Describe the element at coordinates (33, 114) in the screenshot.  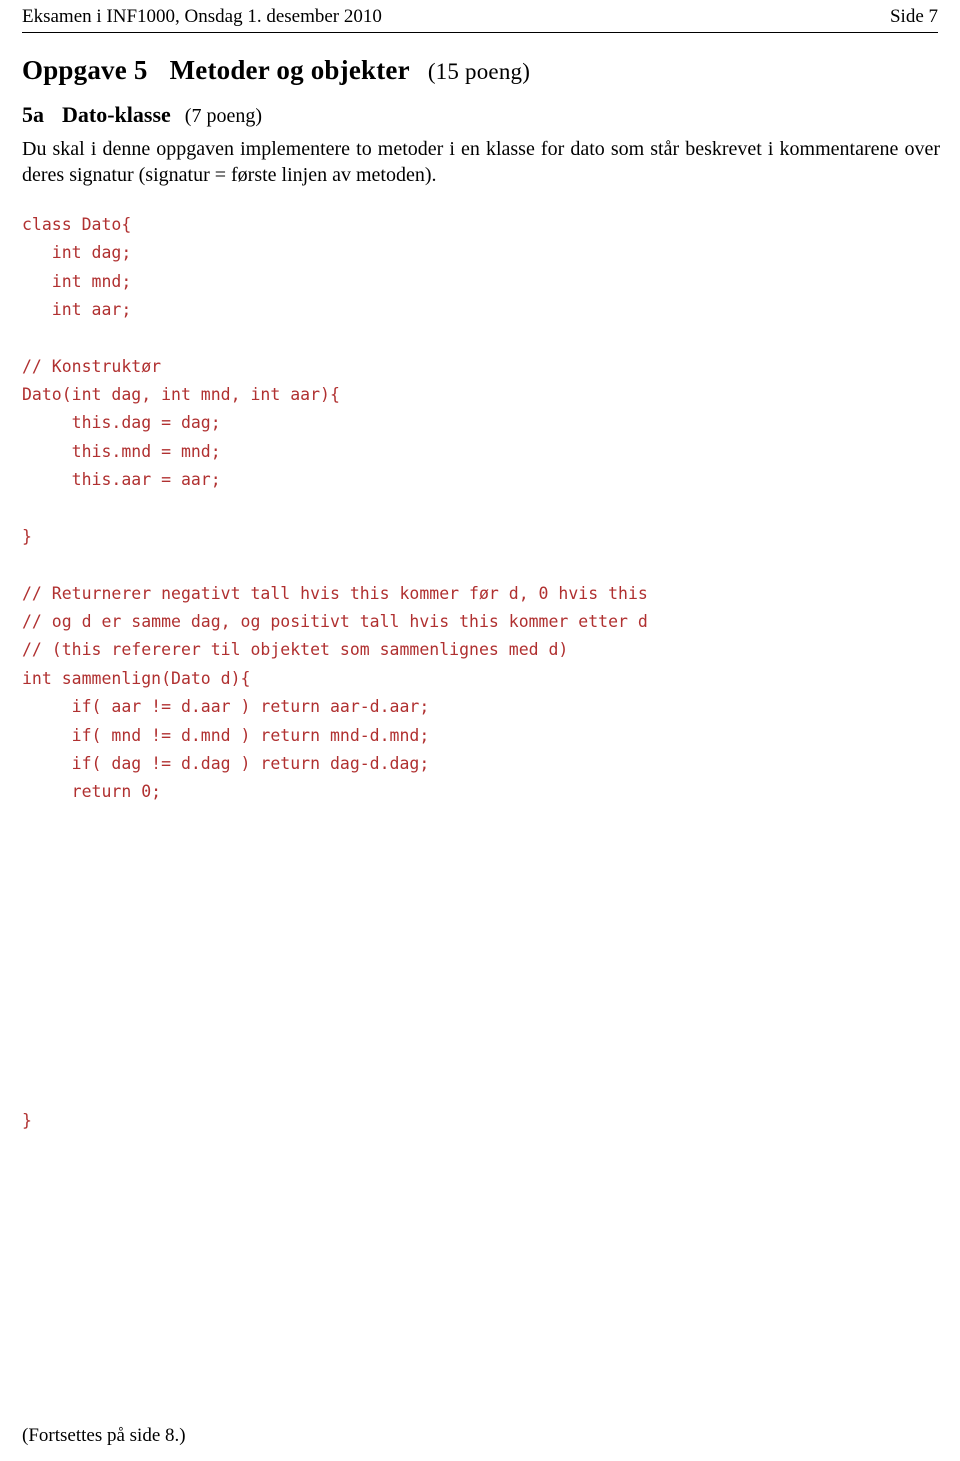
I see `subtask-number: 5a` at that location.